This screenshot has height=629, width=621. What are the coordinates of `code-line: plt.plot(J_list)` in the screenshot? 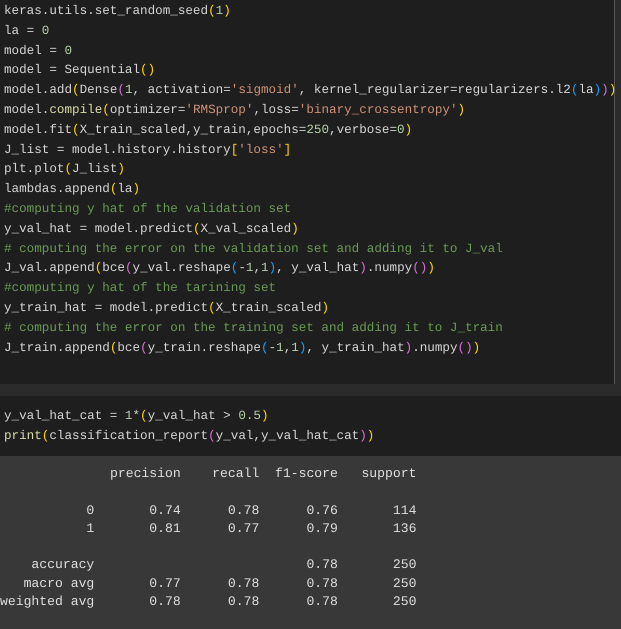 It's located at (64, 169).